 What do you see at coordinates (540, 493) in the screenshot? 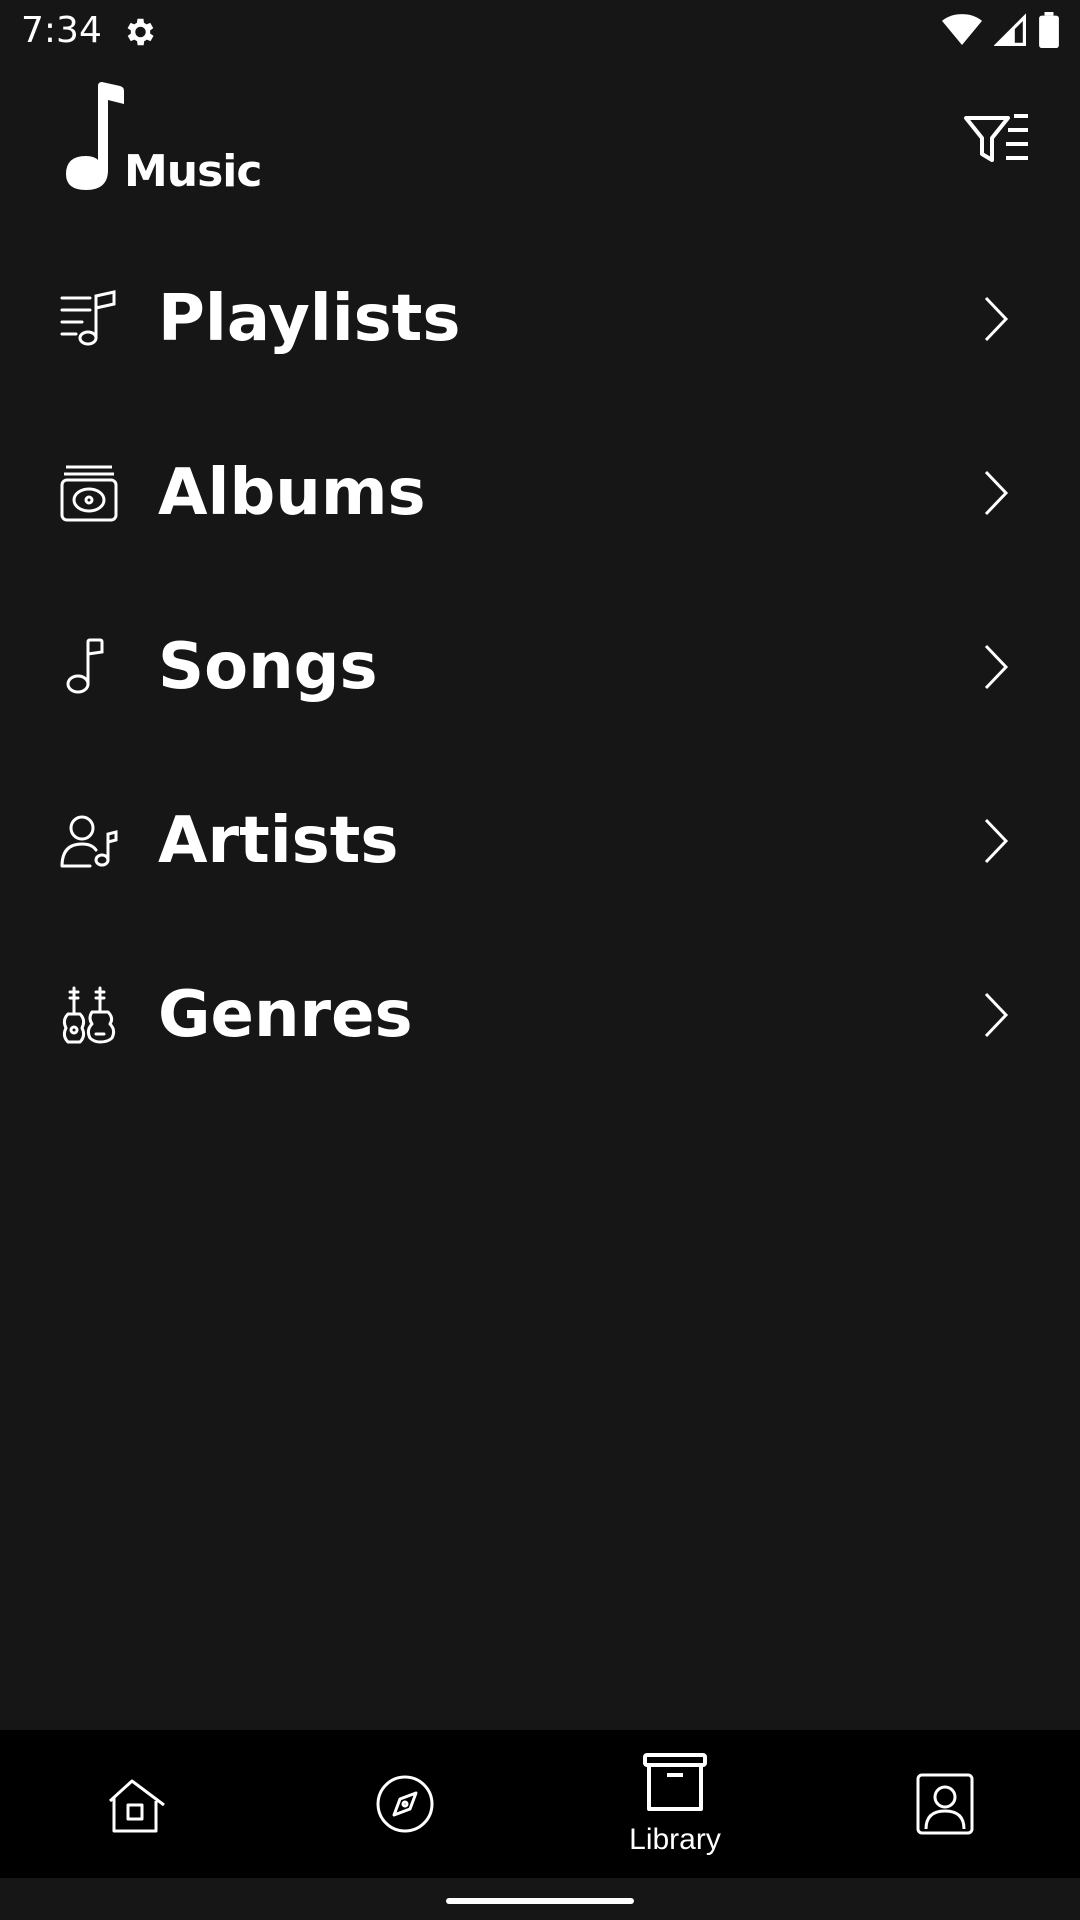
I see `library-item-albums: Albums` at bounding box center [540, 493].